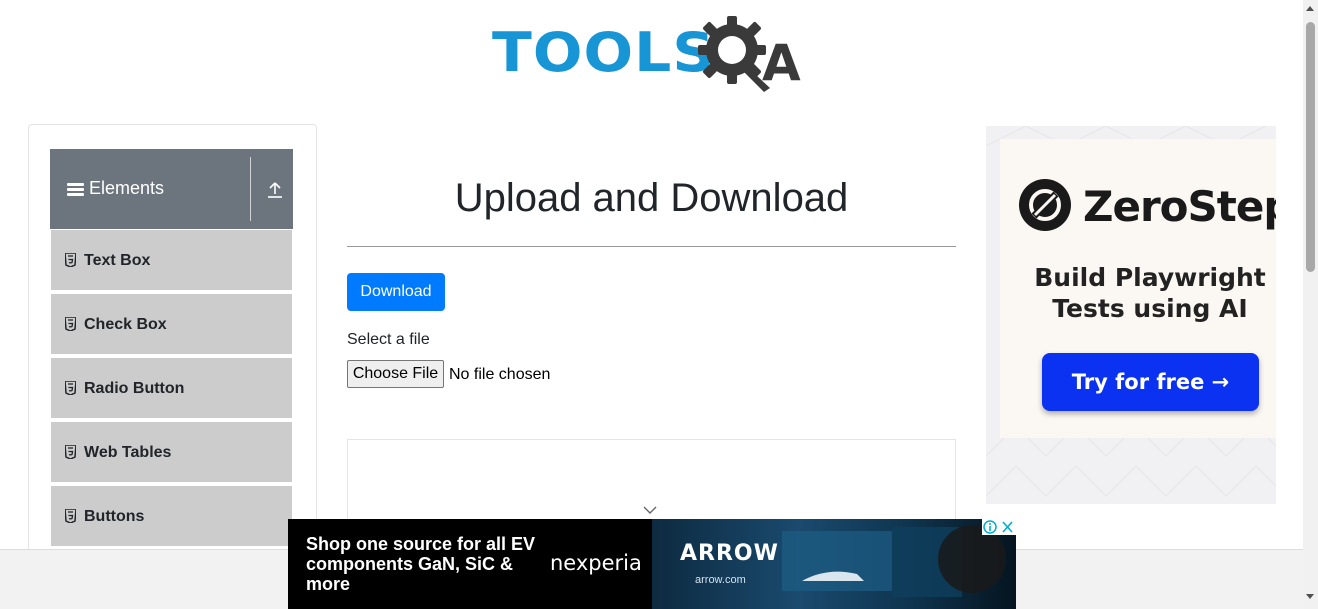  I want to click on sidebar-item-check-box: Check Box, so click(171, 325).